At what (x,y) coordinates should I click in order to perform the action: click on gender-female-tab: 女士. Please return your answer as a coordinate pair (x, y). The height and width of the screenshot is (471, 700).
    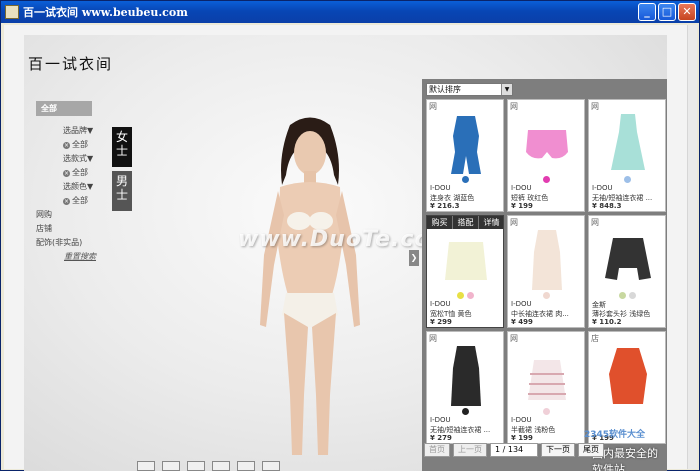
    Looking at the image, I should click on (122, 147).